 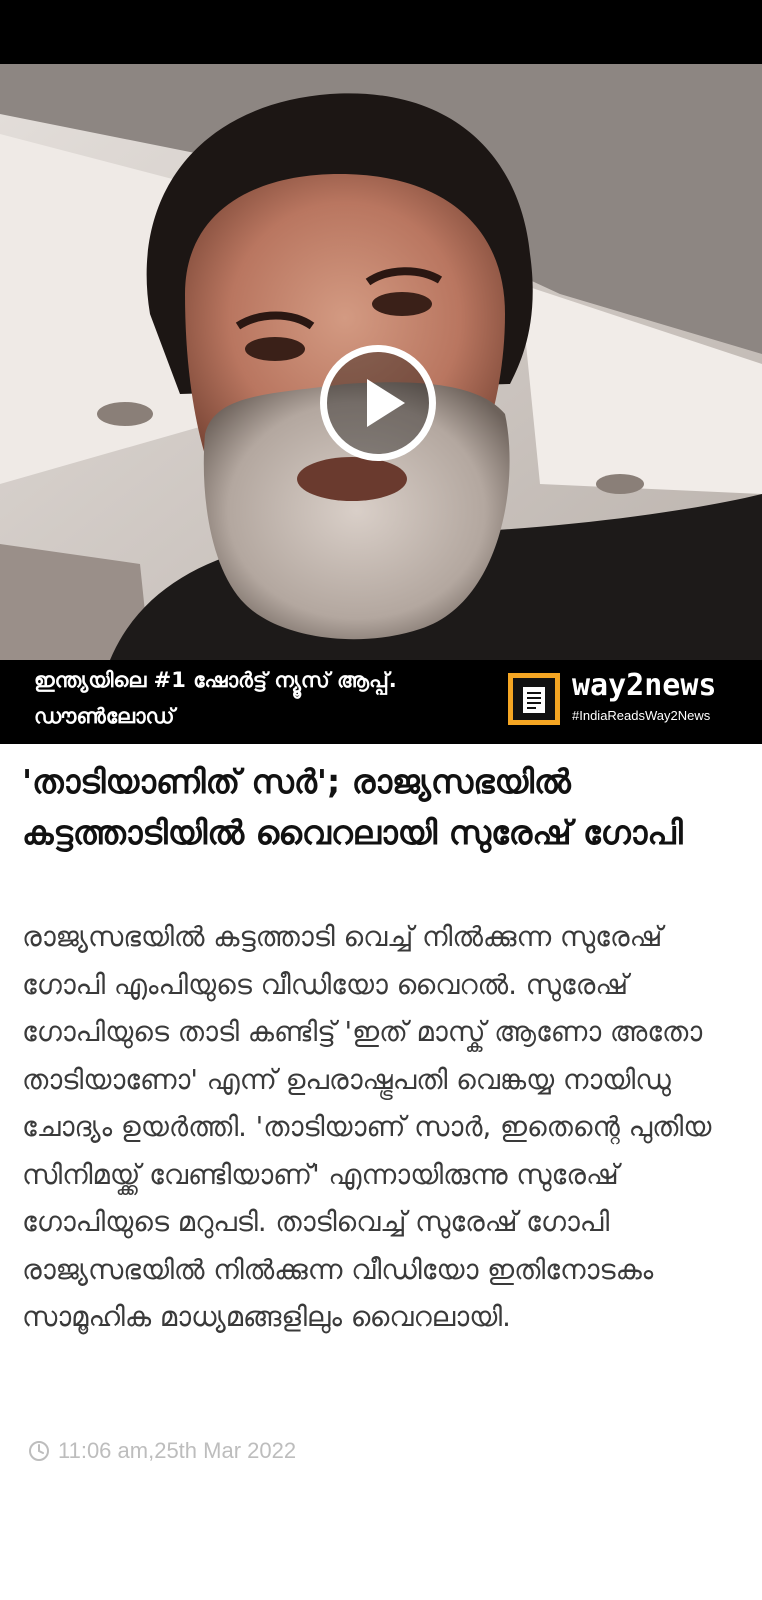 I want to click on clock-icon, so click(x=39, y=1451).